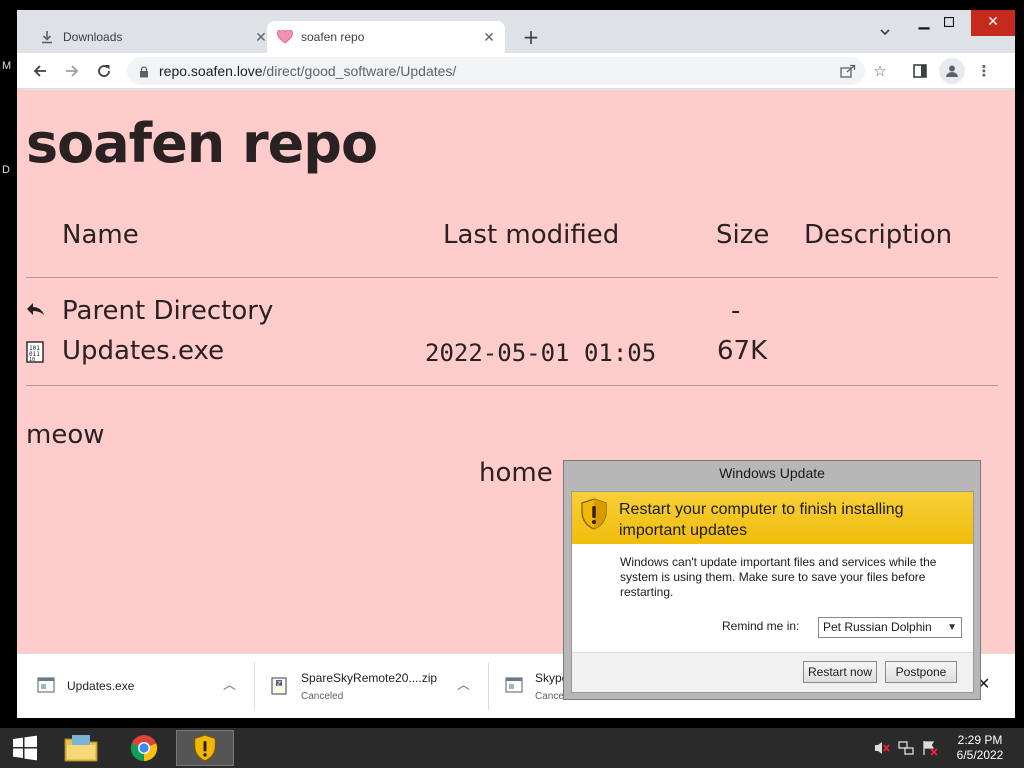 The height and width of the screenshot is (768, 1024). I want to click on bookmark-star-icon: ☆, so click(880, 71).